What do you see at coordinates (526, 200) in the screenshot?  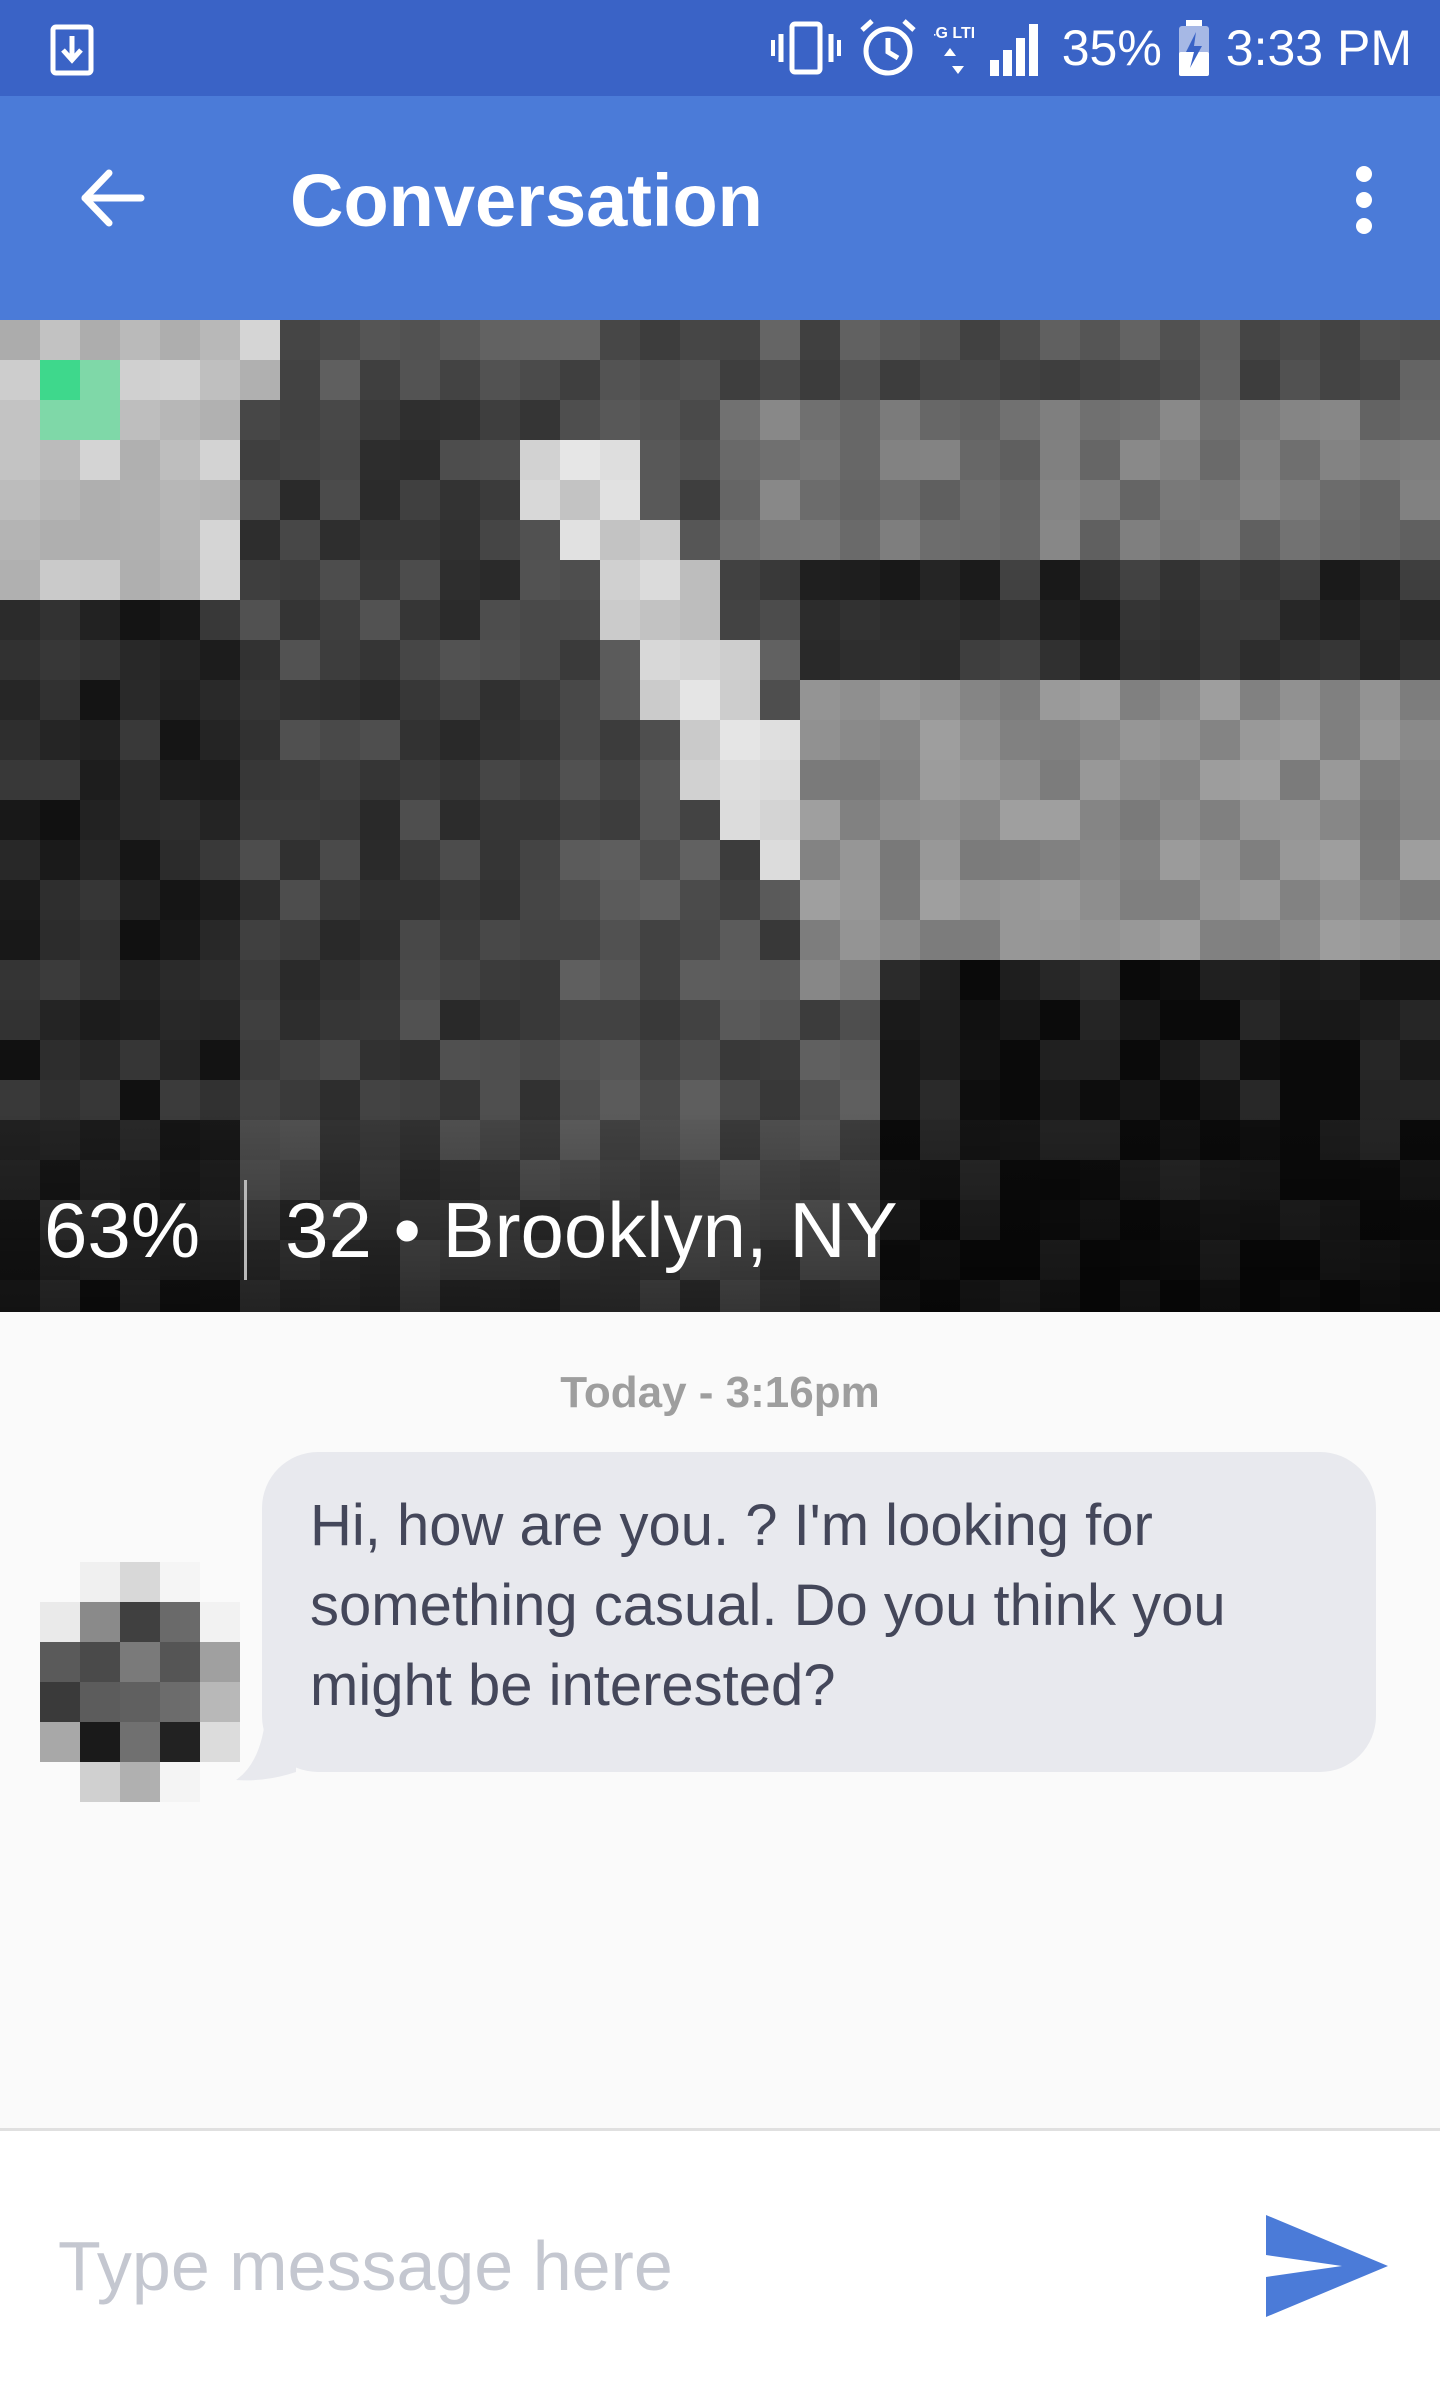 I see `page-title: Conversation` at bounding box center [526, 200].